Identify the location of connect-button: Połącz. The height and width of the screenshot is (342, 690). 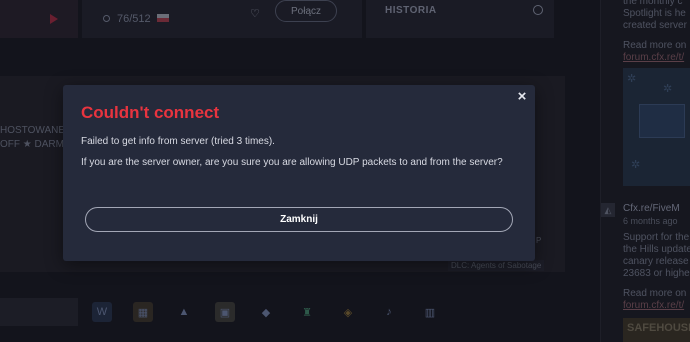
(306, 11).